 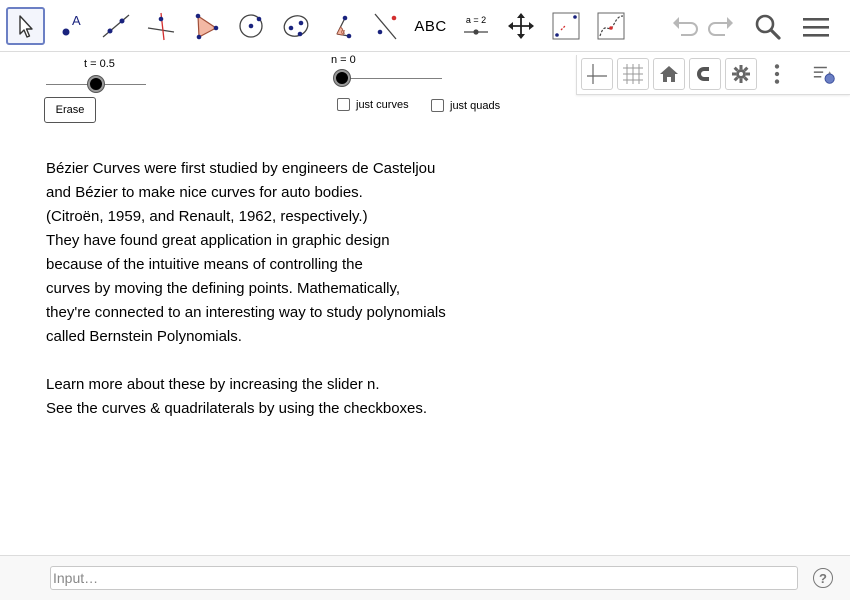 What do you see at coordinates (343, 27) in the screenshot?
I see `angle-icon: α` at bounding box center [343, 27].